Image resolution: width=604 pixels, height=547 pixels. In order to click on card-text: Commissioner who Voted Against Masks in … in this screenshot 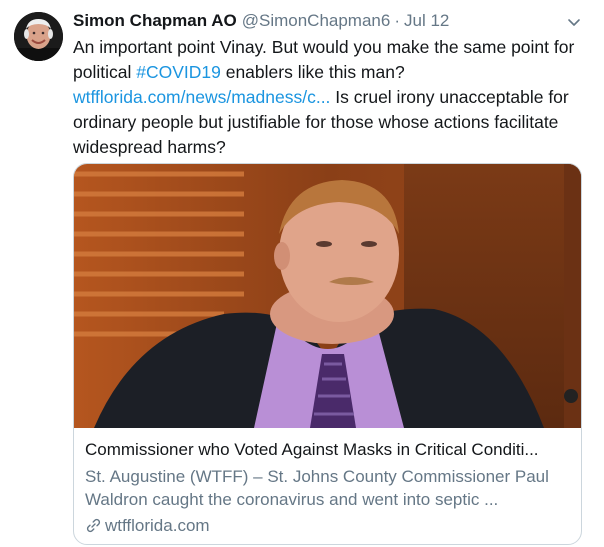, I will do `click(330, 487)`.